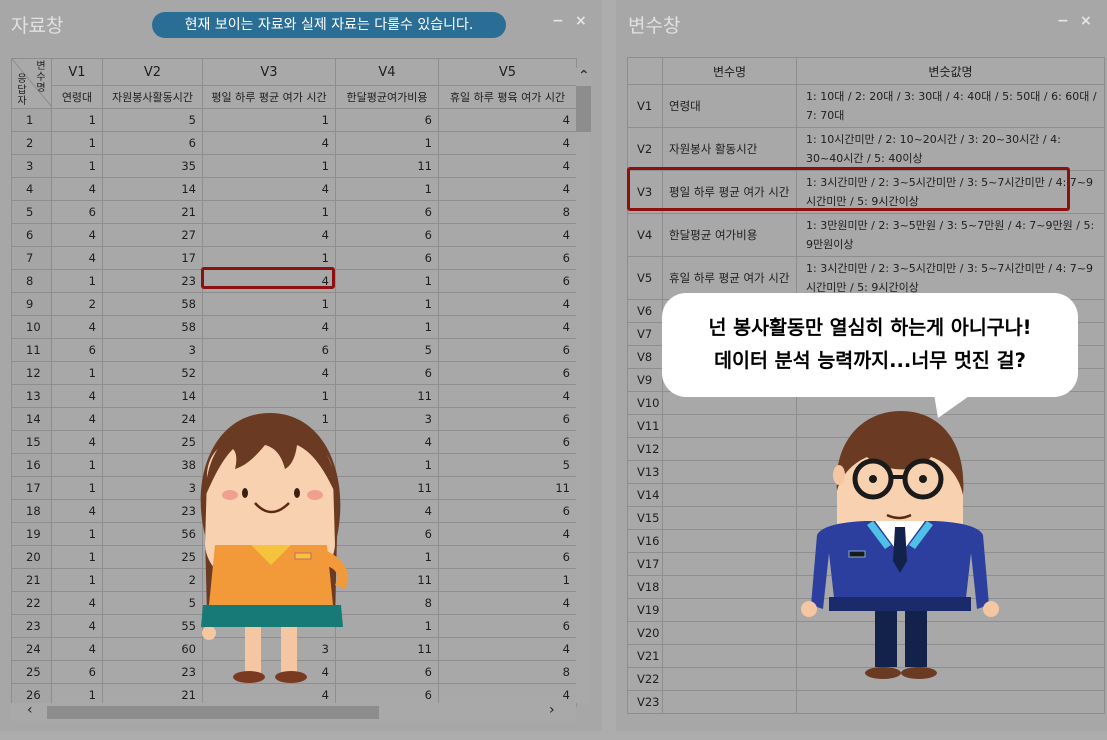  Describe the element at coordinates (269, 72) in the screenshot. I see `column-header-v3: V3` at that location.